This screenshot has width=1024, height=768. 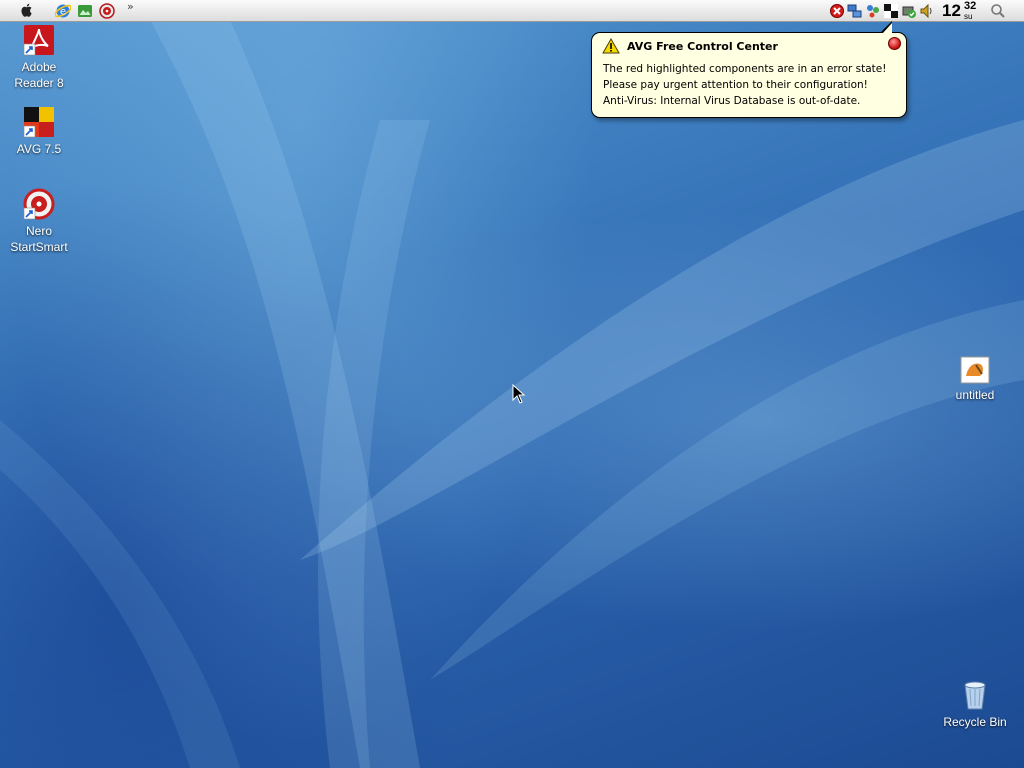 What do you see at coordinates (962, 10) in the screenshot?
I see `menubar-clock: 12 32 su` at bounding box center [962, 10].